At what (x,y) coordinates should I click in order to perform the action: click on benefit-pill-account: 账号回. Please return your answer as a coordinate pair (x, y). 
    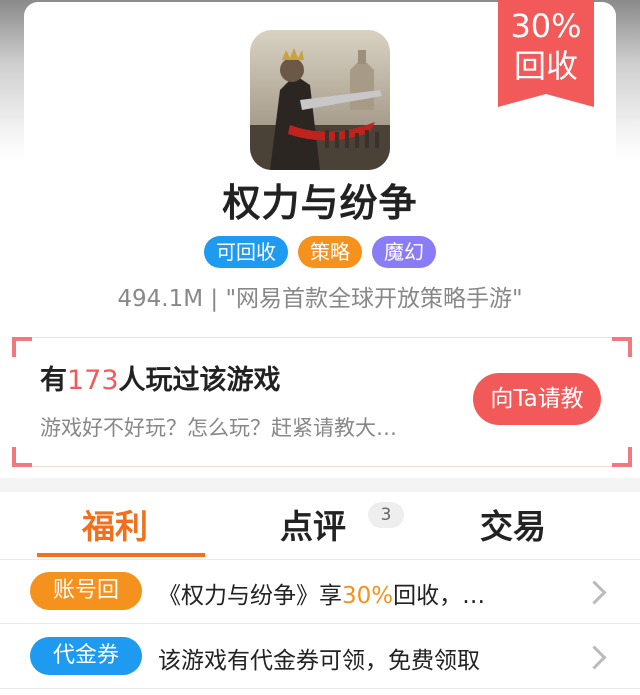
    Looking at the image, I should click on (86, 591).